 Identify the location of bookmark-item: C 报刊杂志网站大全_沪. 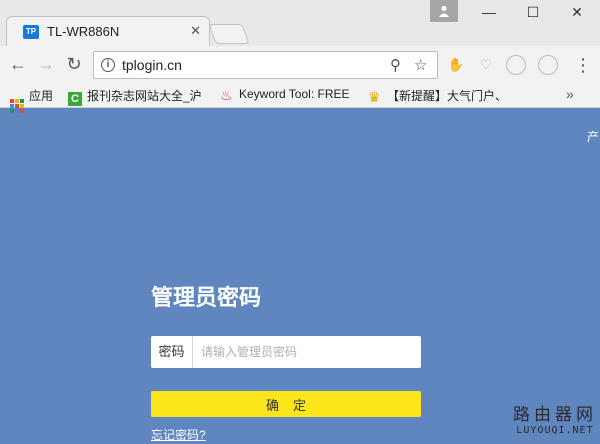
(135, 96).